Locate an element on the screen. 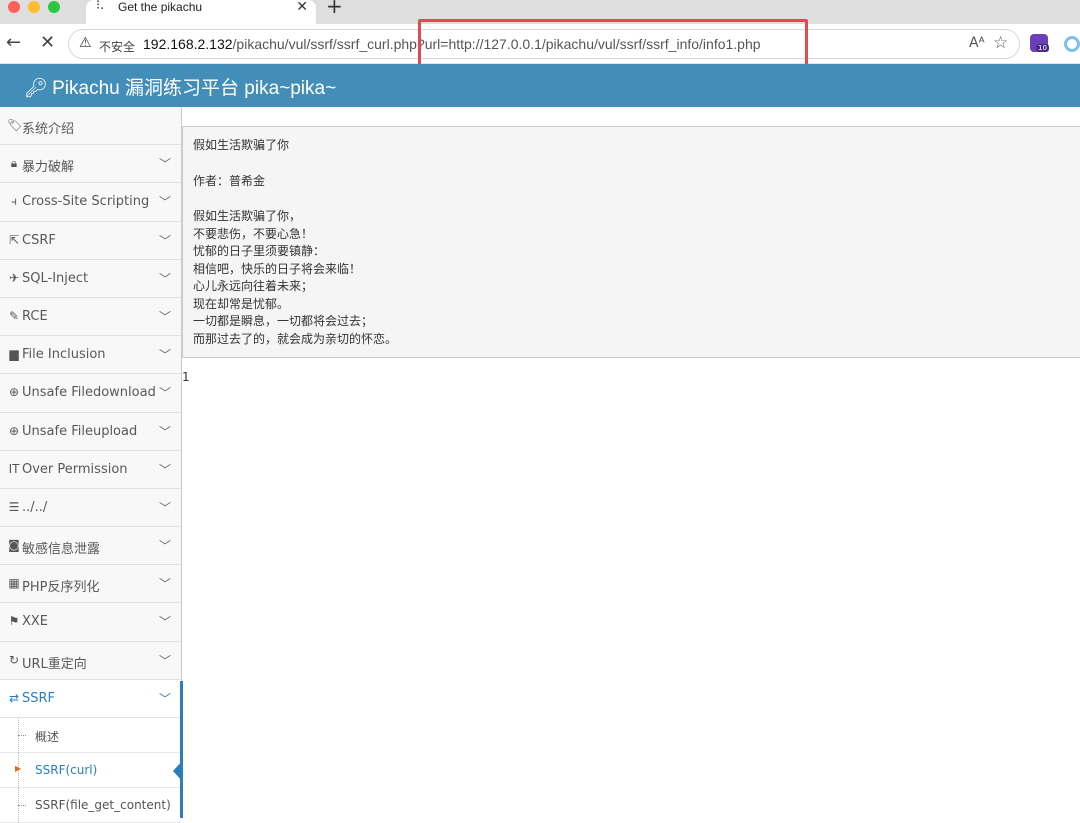 The image size is (1080, 823). file-icon: ▆ is located at coordinates (14, 354).